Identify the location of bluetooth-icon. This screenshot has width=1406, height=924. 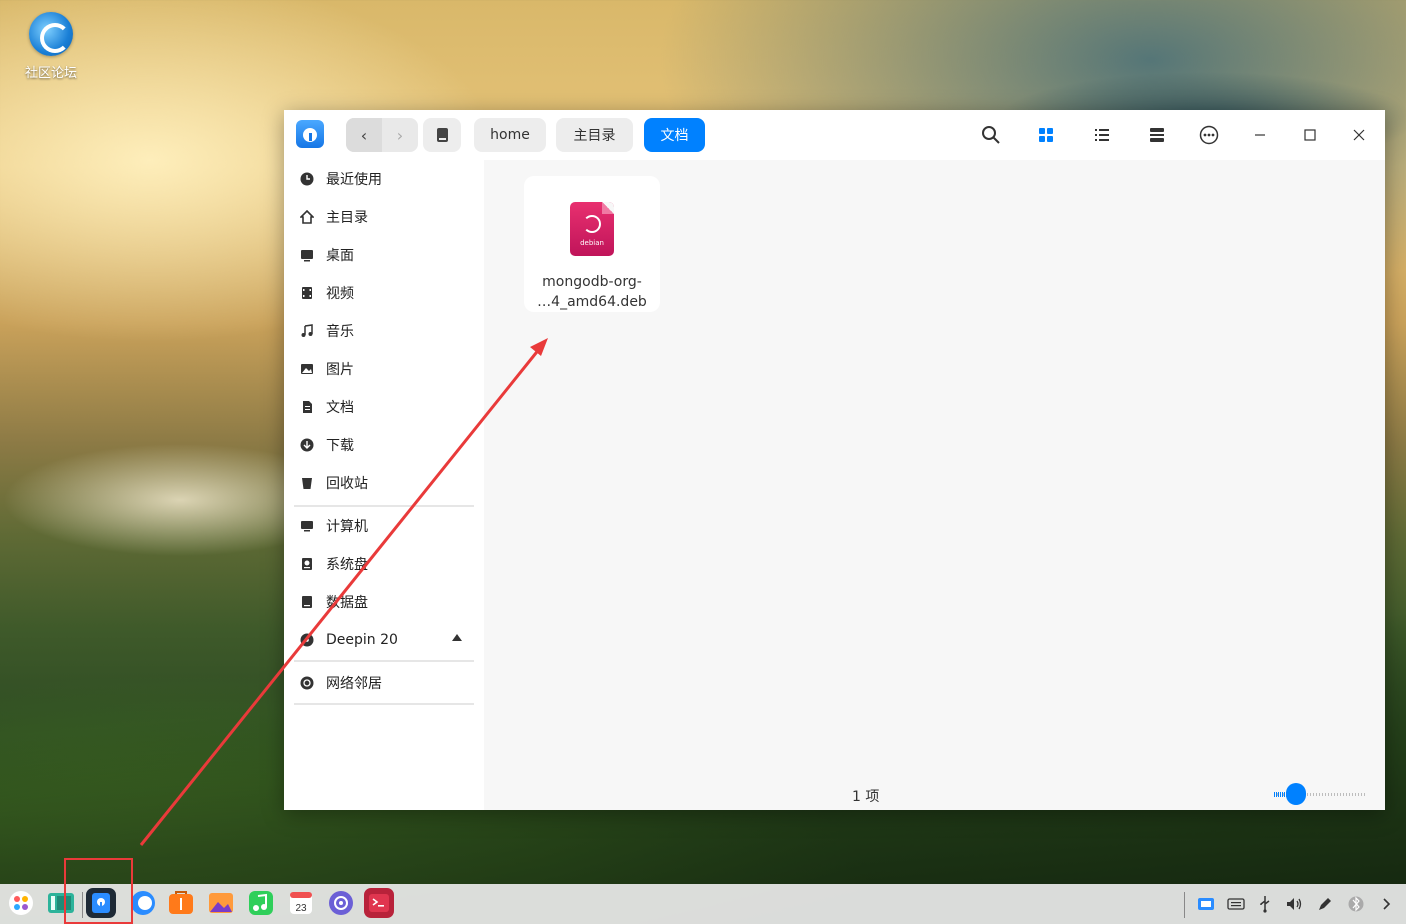
(1356, 904).